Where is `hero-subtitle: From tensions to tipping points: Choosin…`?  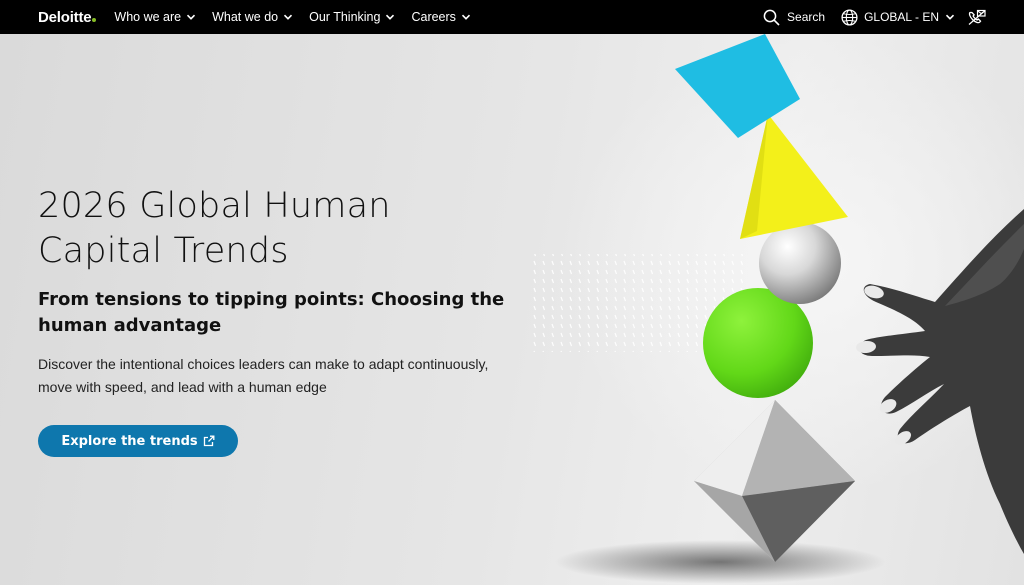
hero-subtitle: From tensions to tipping points: Choosin… is located at coordinates (271, 312).